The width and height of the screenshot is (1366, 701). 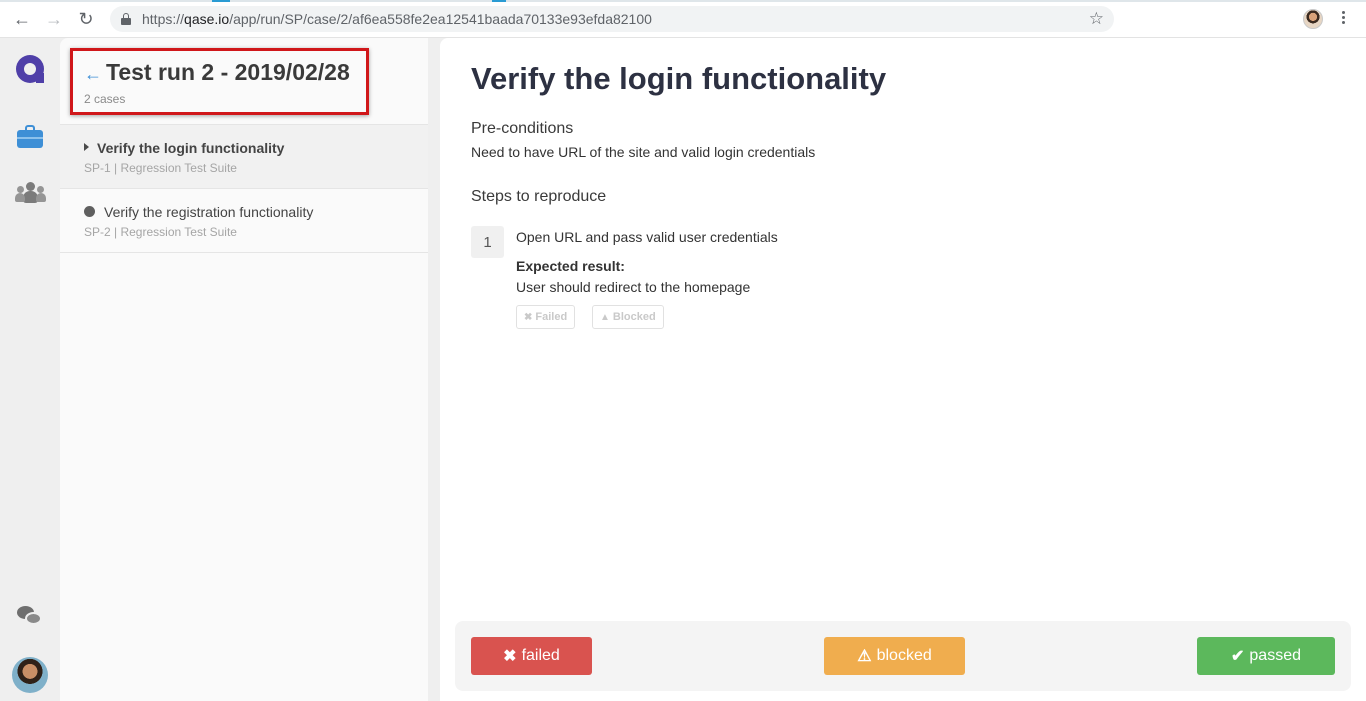 What do you see at coordinates (647, 237) in the screenshot?
I see `step-action: Open URL and pass valid user credentials` at bounding box center [647, 237].